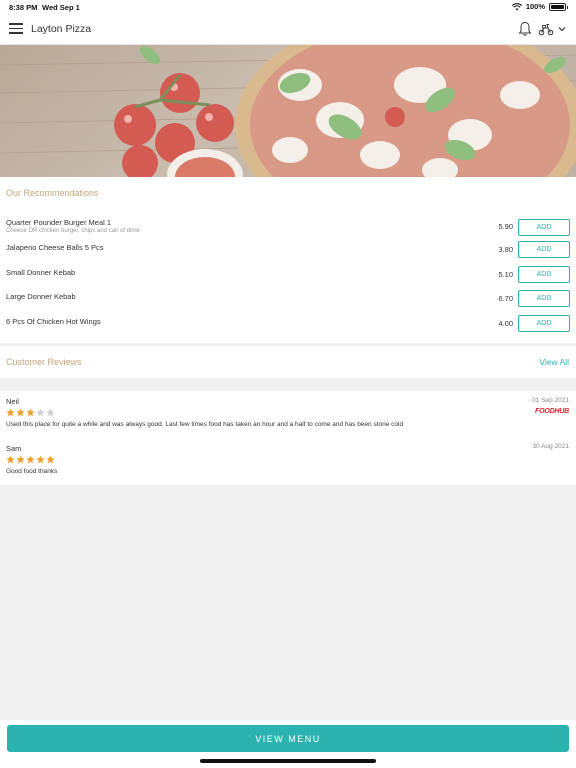 This screenshot has width=576, height=768. What do you see at coordinates (52, 193) in the screenshot?
I see `recommendations-title: Our Recommendations` at bounding box center [52, 193].